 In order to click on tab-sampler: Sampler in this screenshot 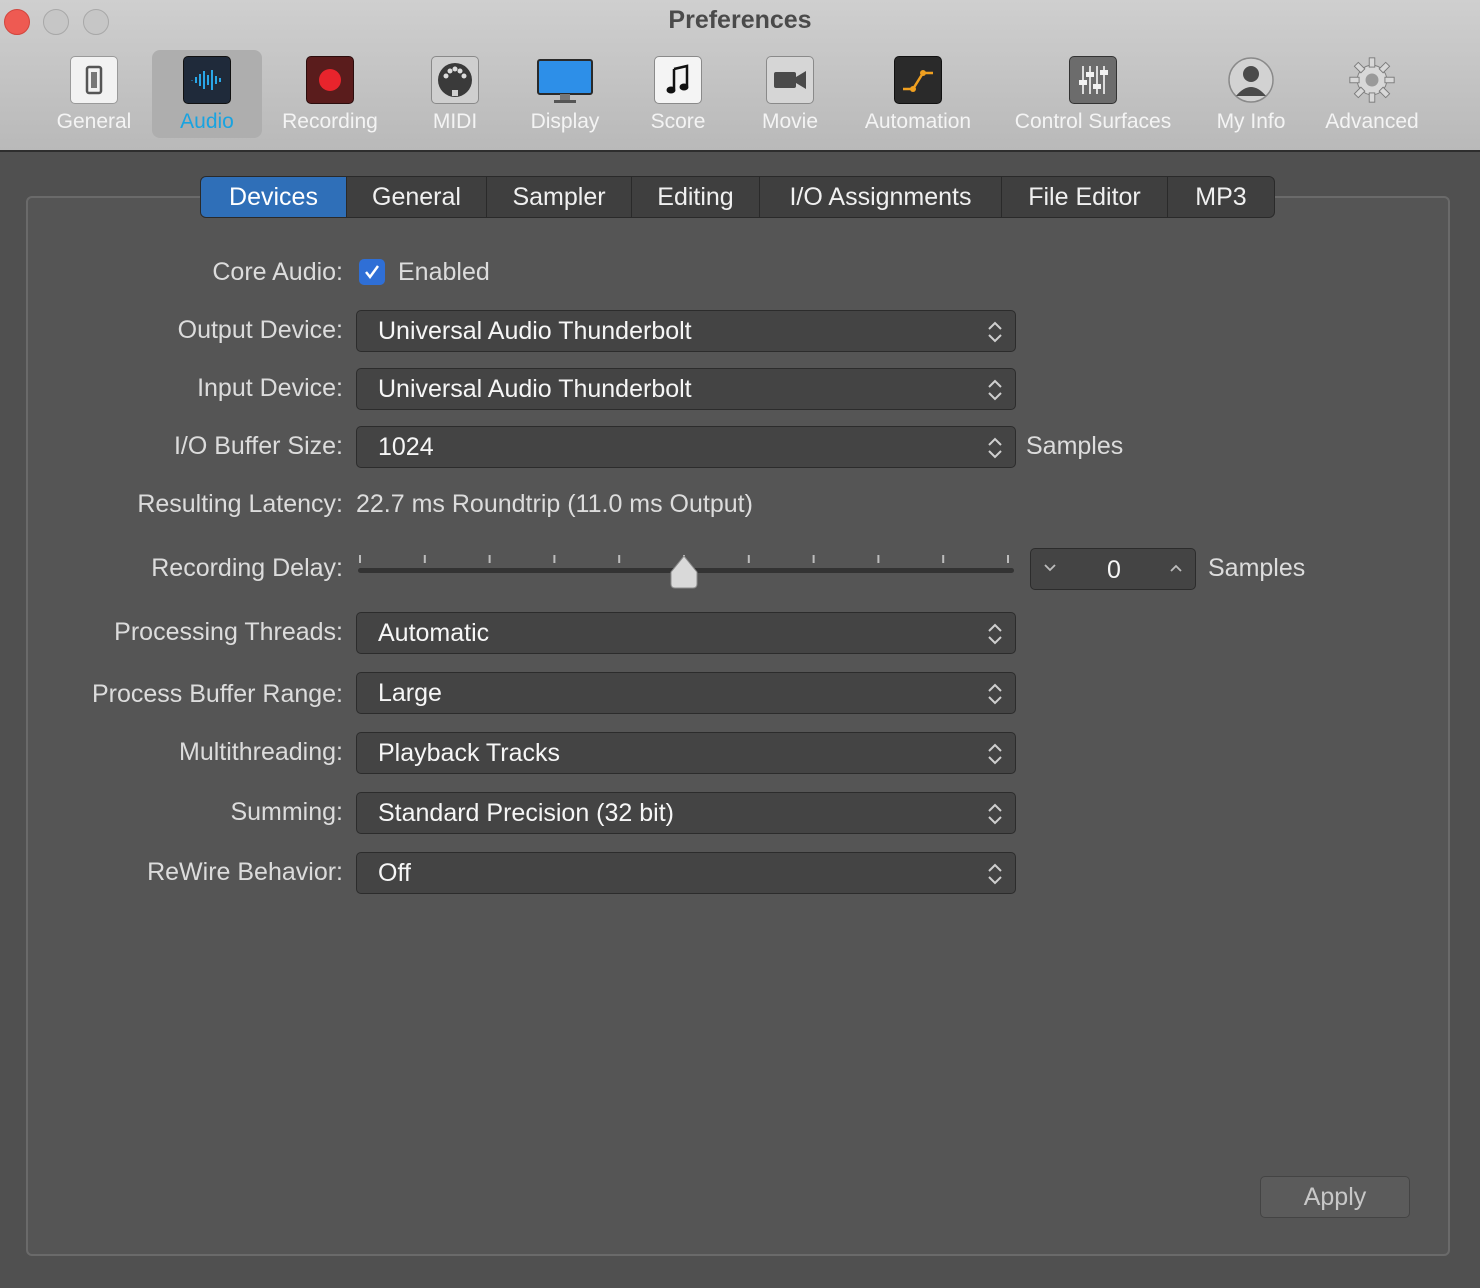, I will do `click(559, 197)`.